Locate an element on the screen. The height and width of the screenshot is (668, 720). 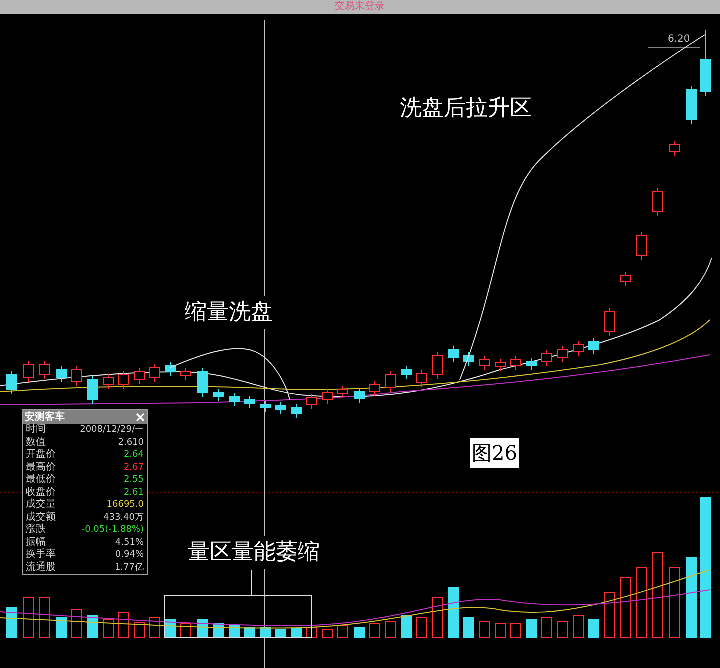
field-label: 时间 is located at coordinates (36, 430).